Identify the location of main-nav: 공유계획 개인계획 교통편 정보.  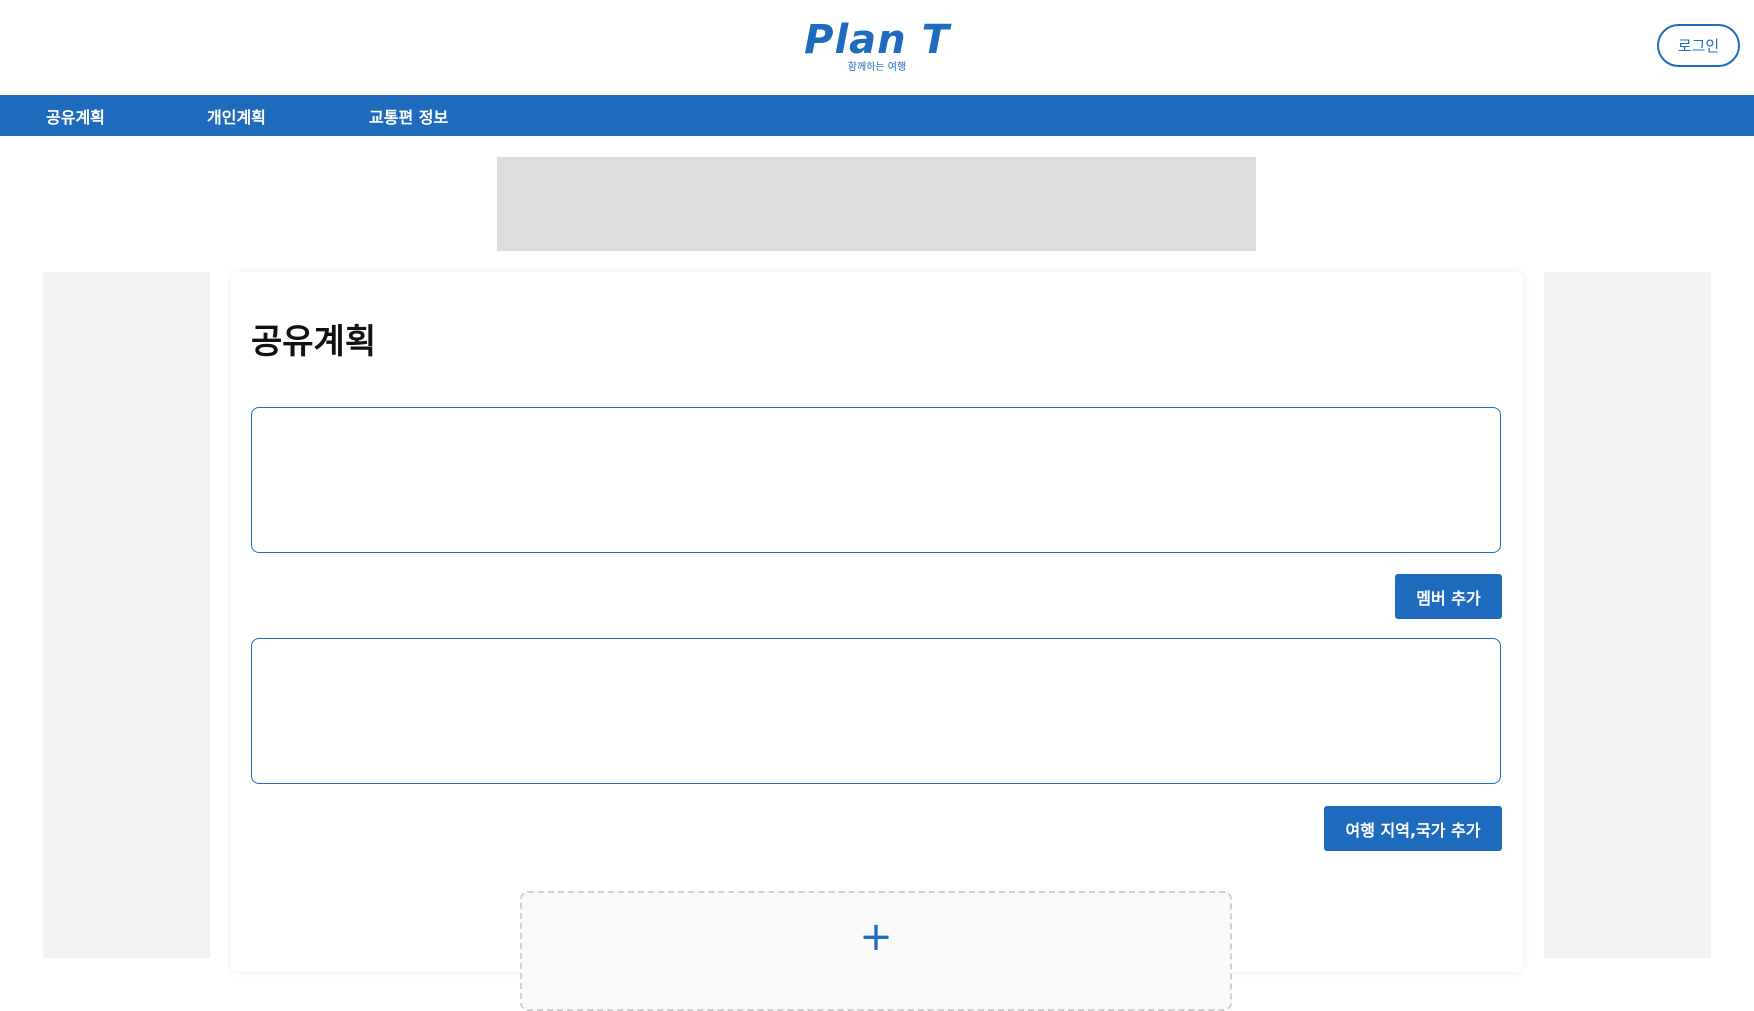
(877, 115).